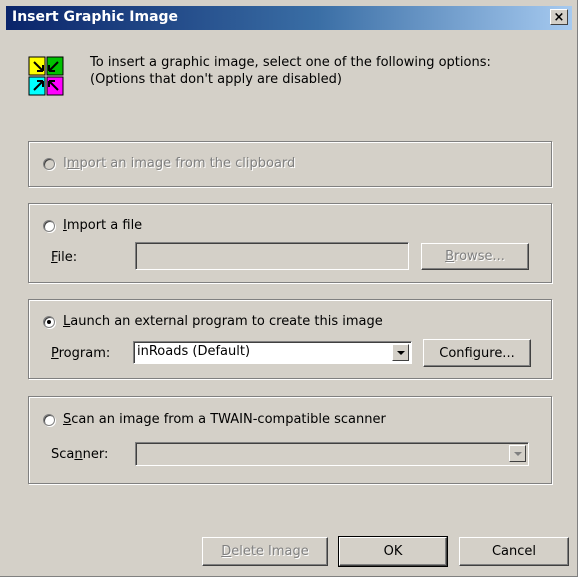 The width and height of the screenshot is (578, 577). Describe the element at coordinates (272, 256) in the screenshot. I see `file-input` at that location.